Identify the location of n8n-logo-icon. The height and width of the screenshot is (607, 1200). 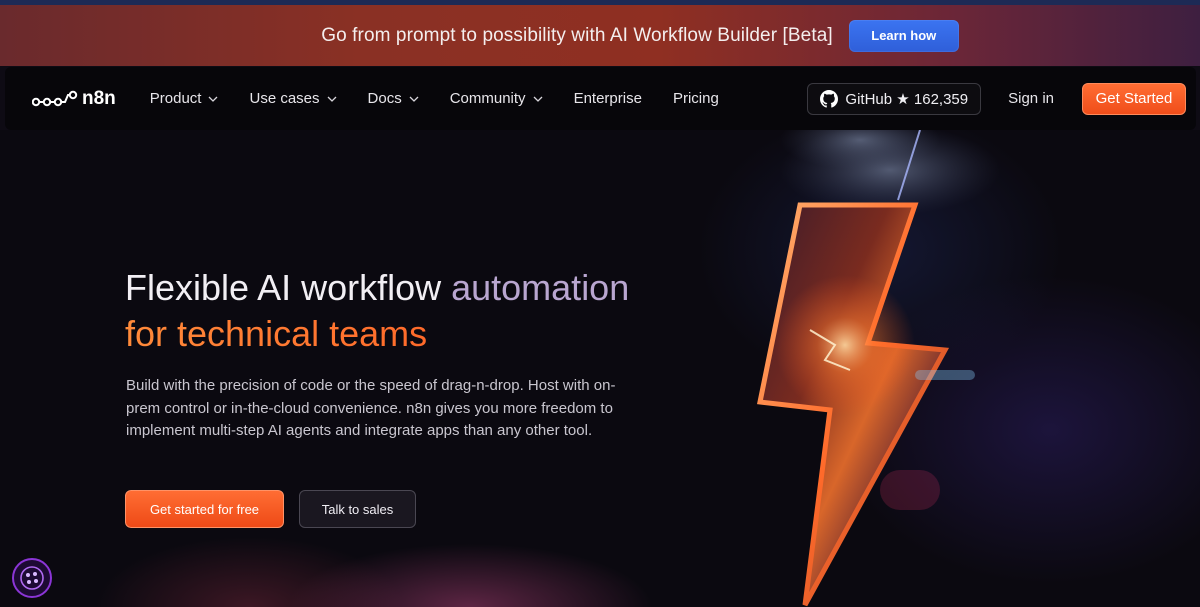
(55, 98).